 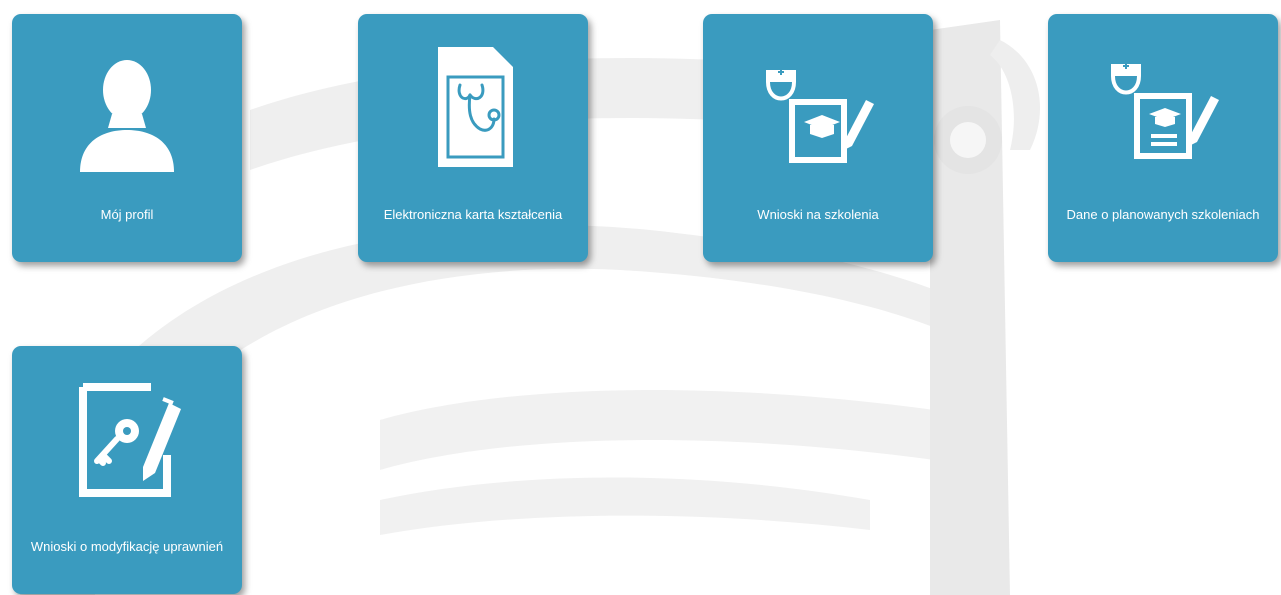 I want to click on tile-label: Mój profil, so click(x=127, y=214).